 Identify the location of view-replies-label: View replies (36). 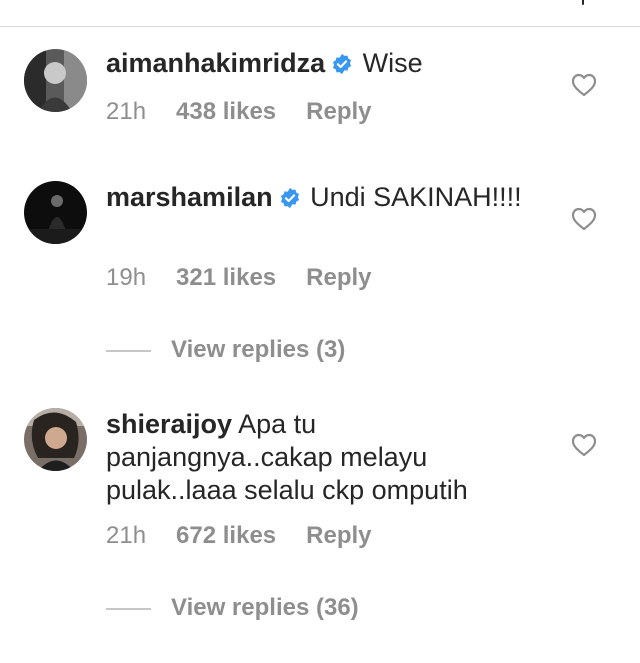
(265, 607).